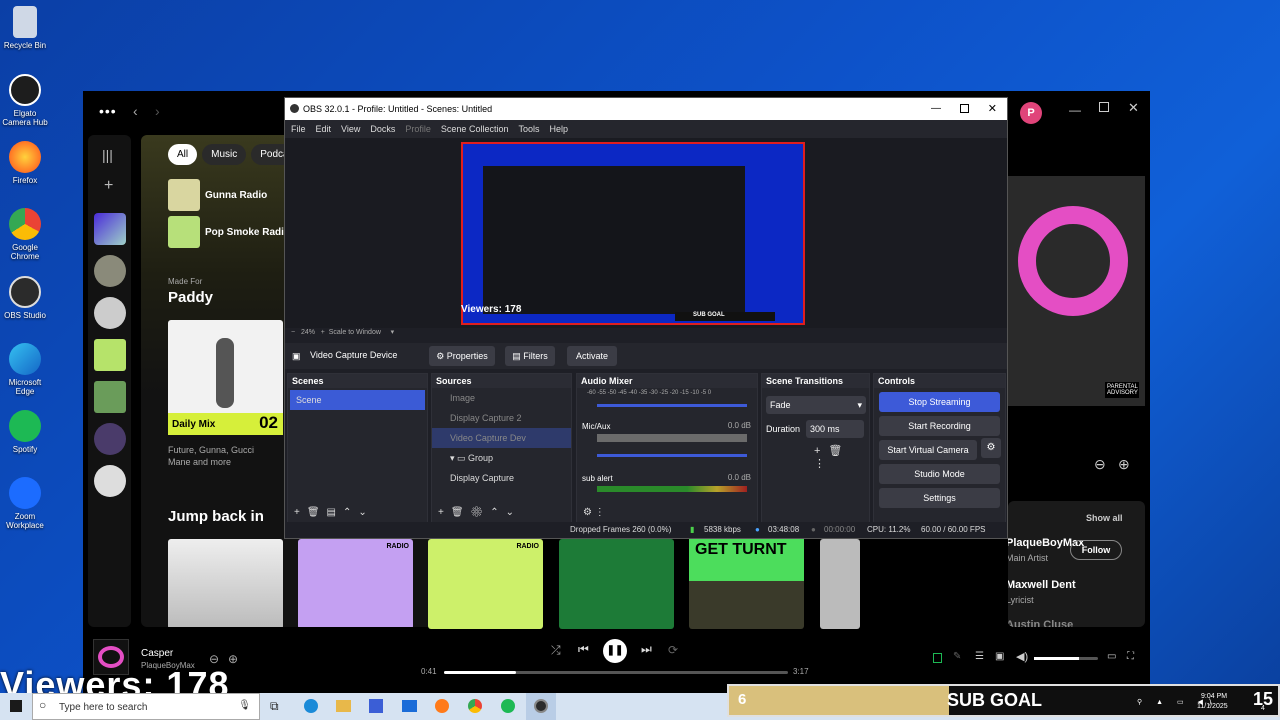 This screenshot has height=720, width=1280. I want to click on lyrics-icon: ✎, so click(957, 656).